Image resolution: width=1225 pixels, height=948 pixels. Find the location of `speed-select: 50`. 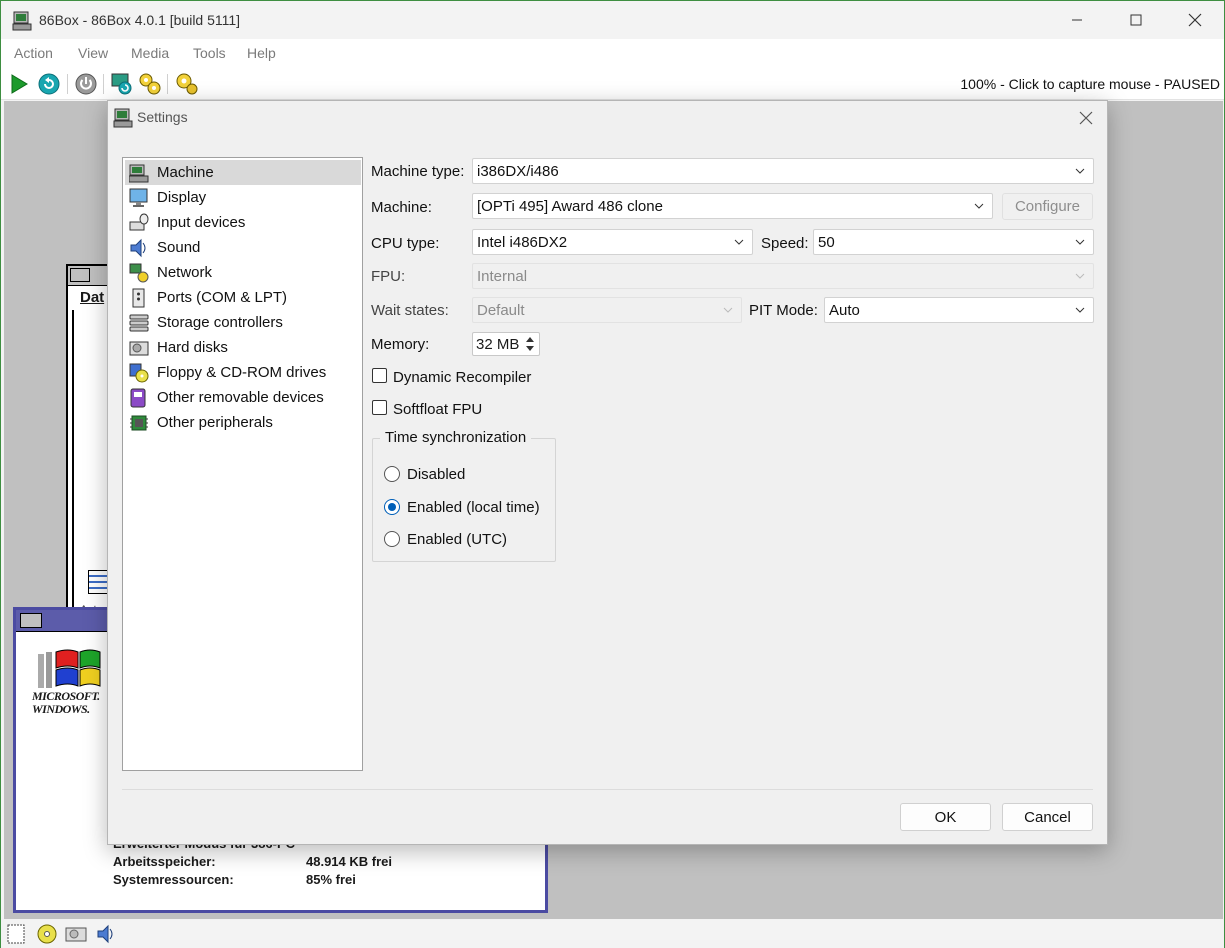

speed-select: 50 is located at coordinates (953, 242).